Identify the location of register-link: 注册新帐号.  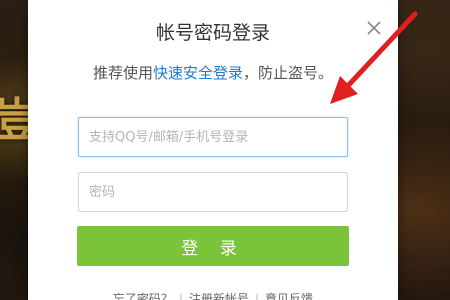
(219, 296).